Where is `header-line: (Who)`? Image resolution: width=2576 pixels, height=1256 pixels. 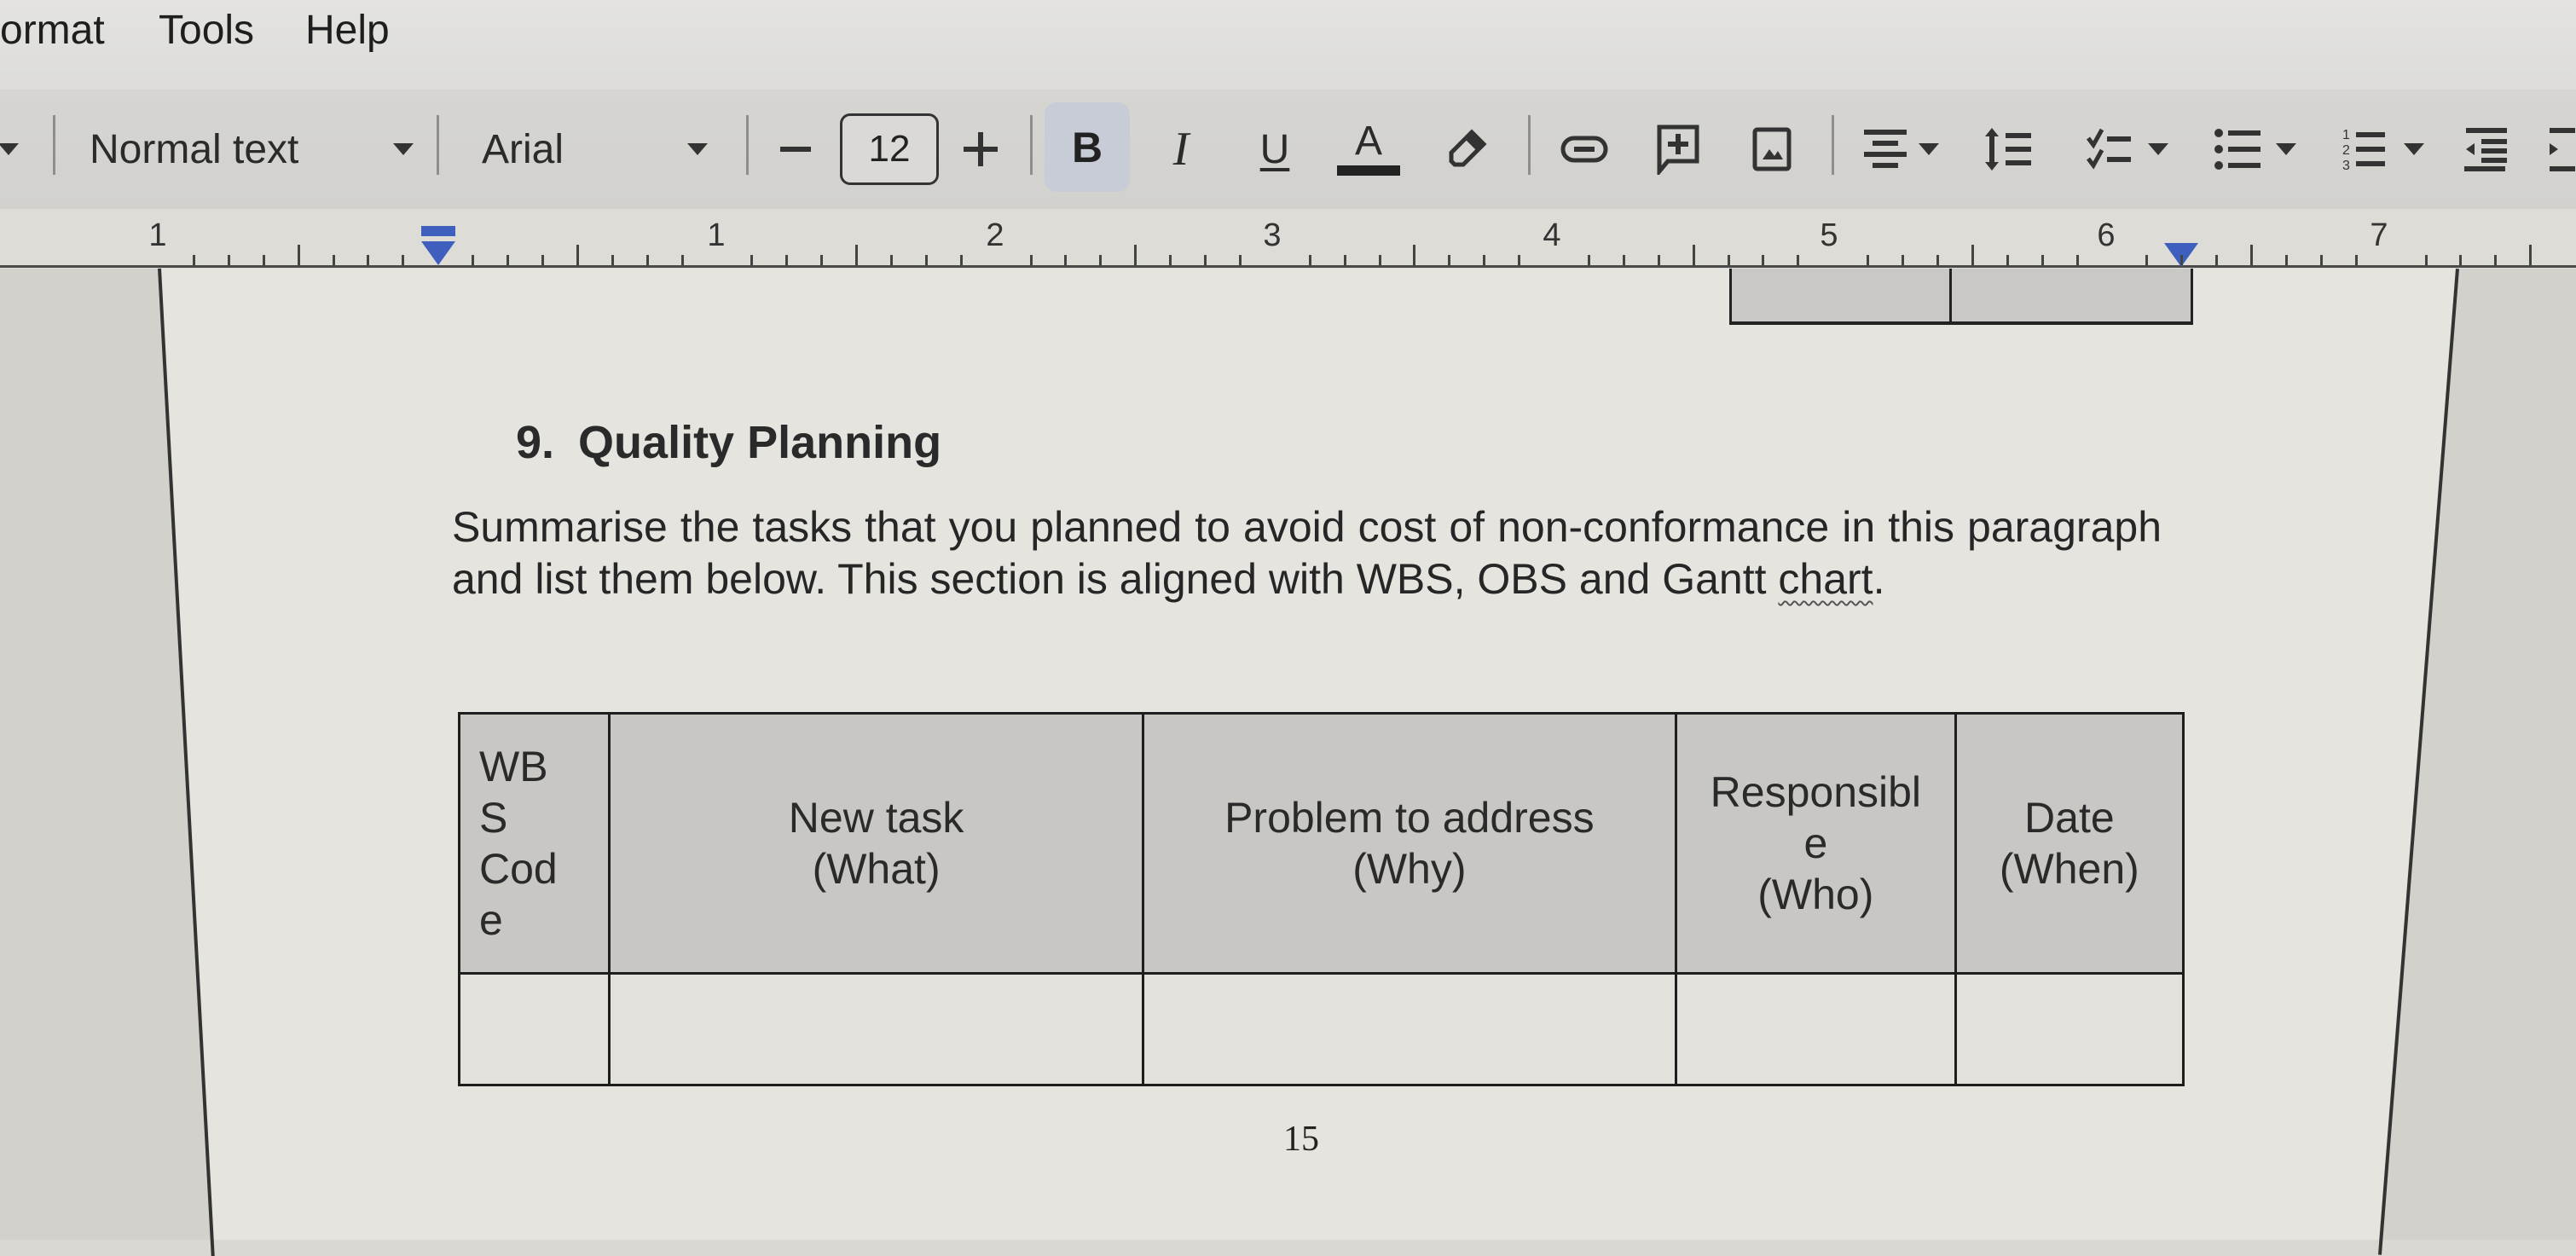 header-line: (Who) is located at coordinates (1815, 895).